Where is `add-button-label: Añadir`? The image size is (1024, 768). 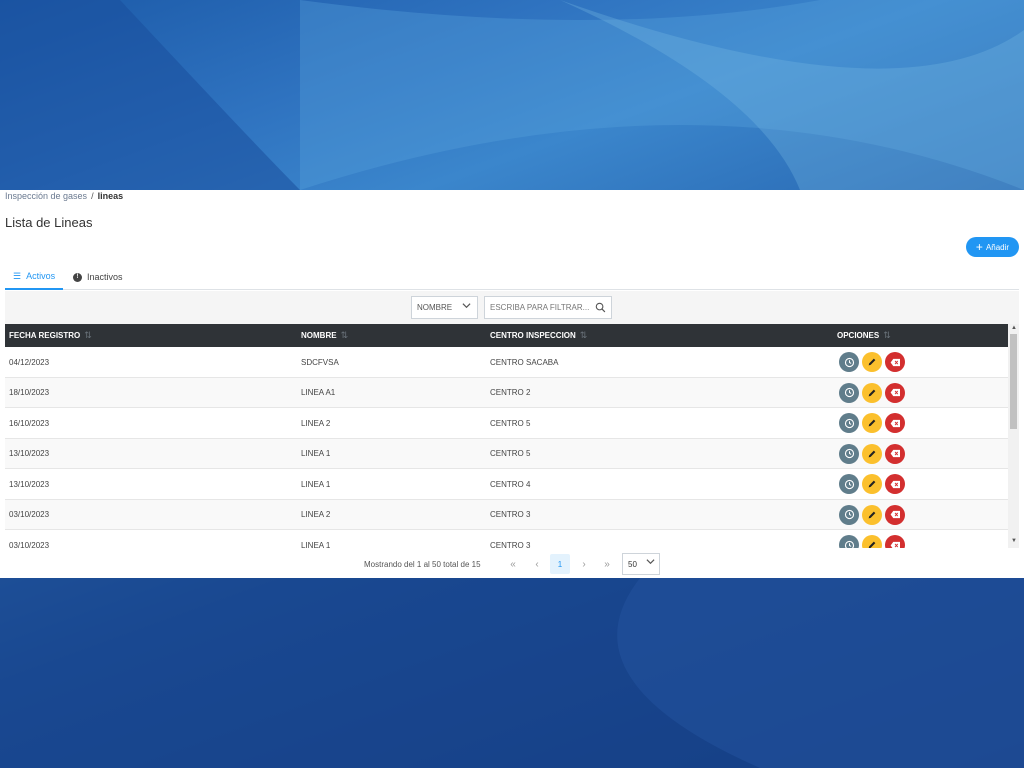 add-button-label: Añadir is located at coordinates (997, 247).